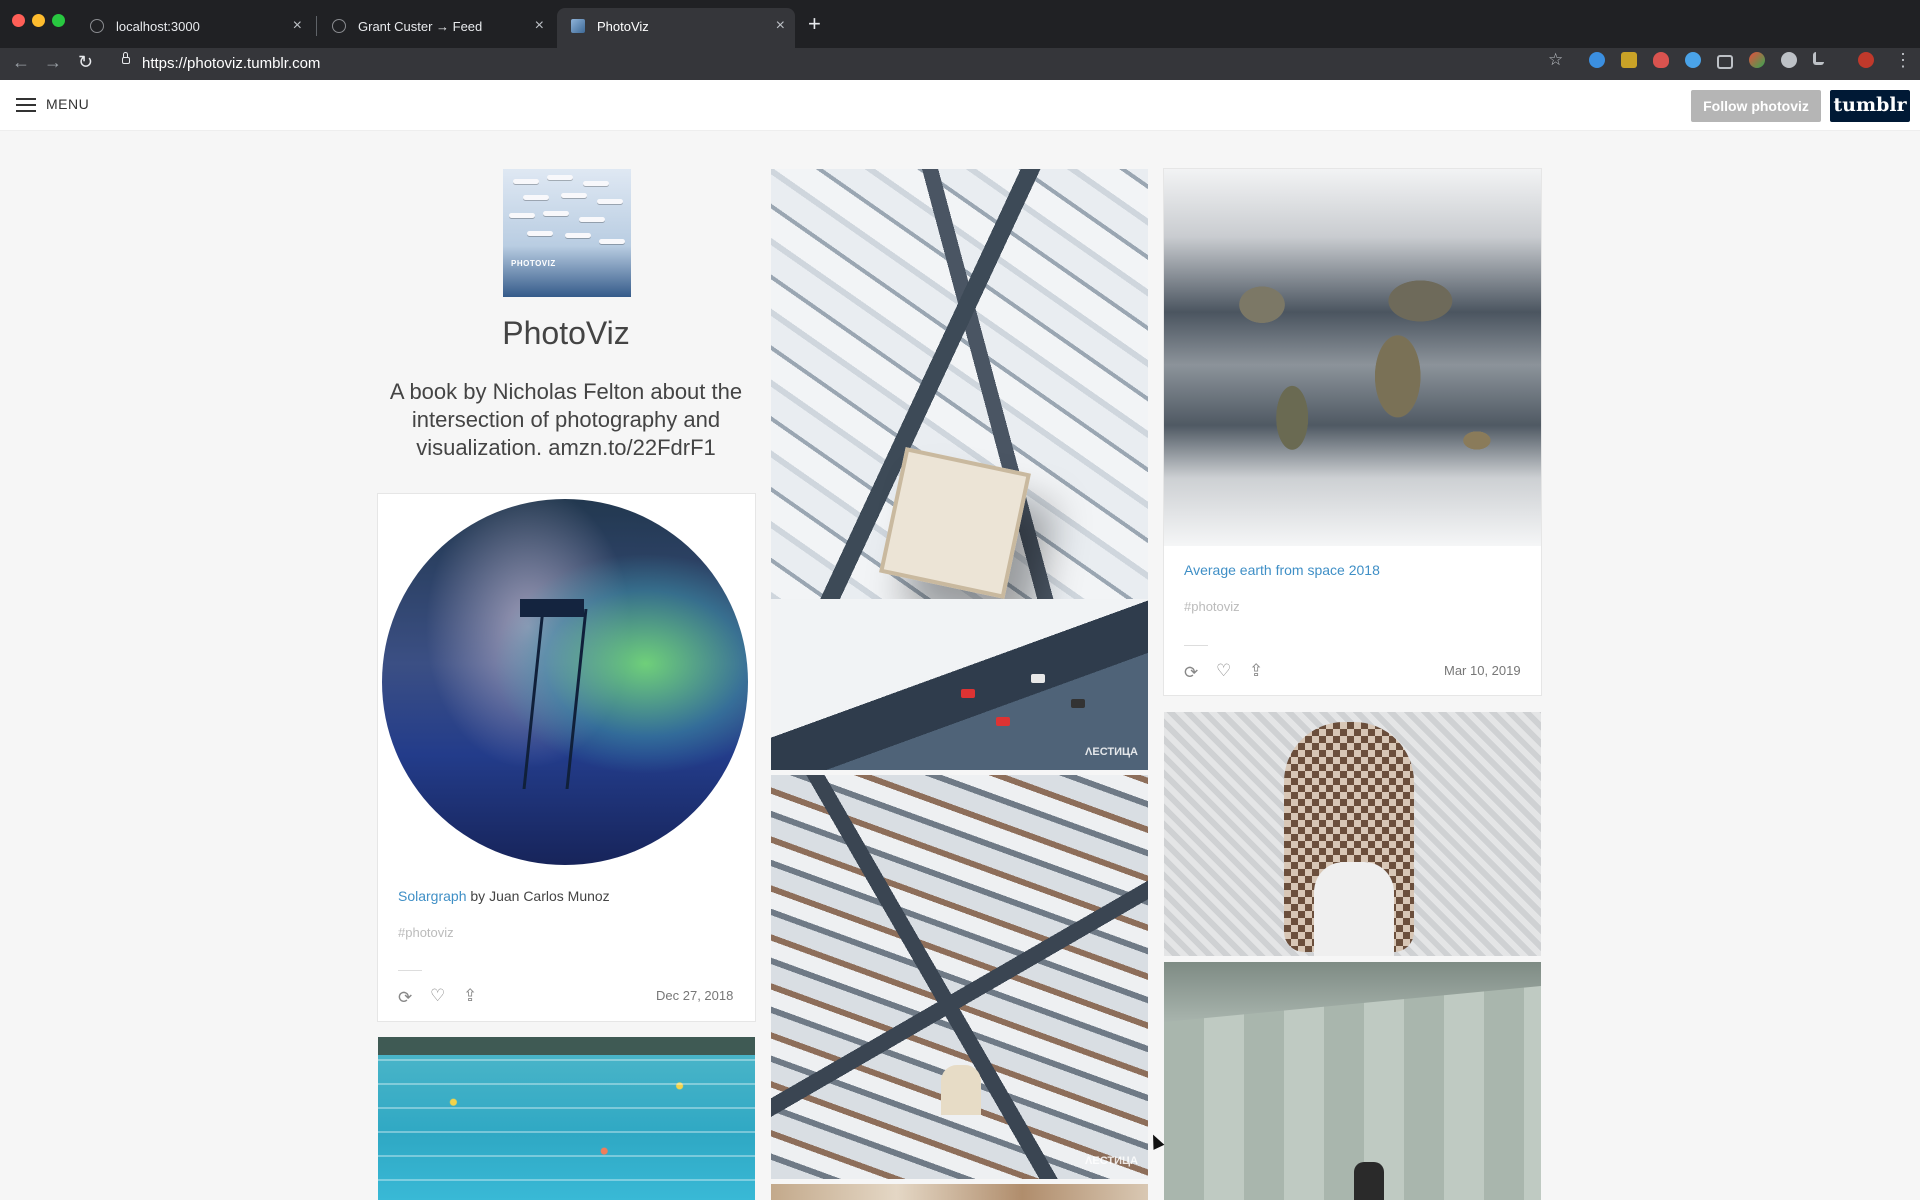 This screenshot has height=1200, width=1920. Describe the element at coordinates (533, 263) in the screenshot. I see `avatar-cover-text: PHOTOVIZ` at that location.